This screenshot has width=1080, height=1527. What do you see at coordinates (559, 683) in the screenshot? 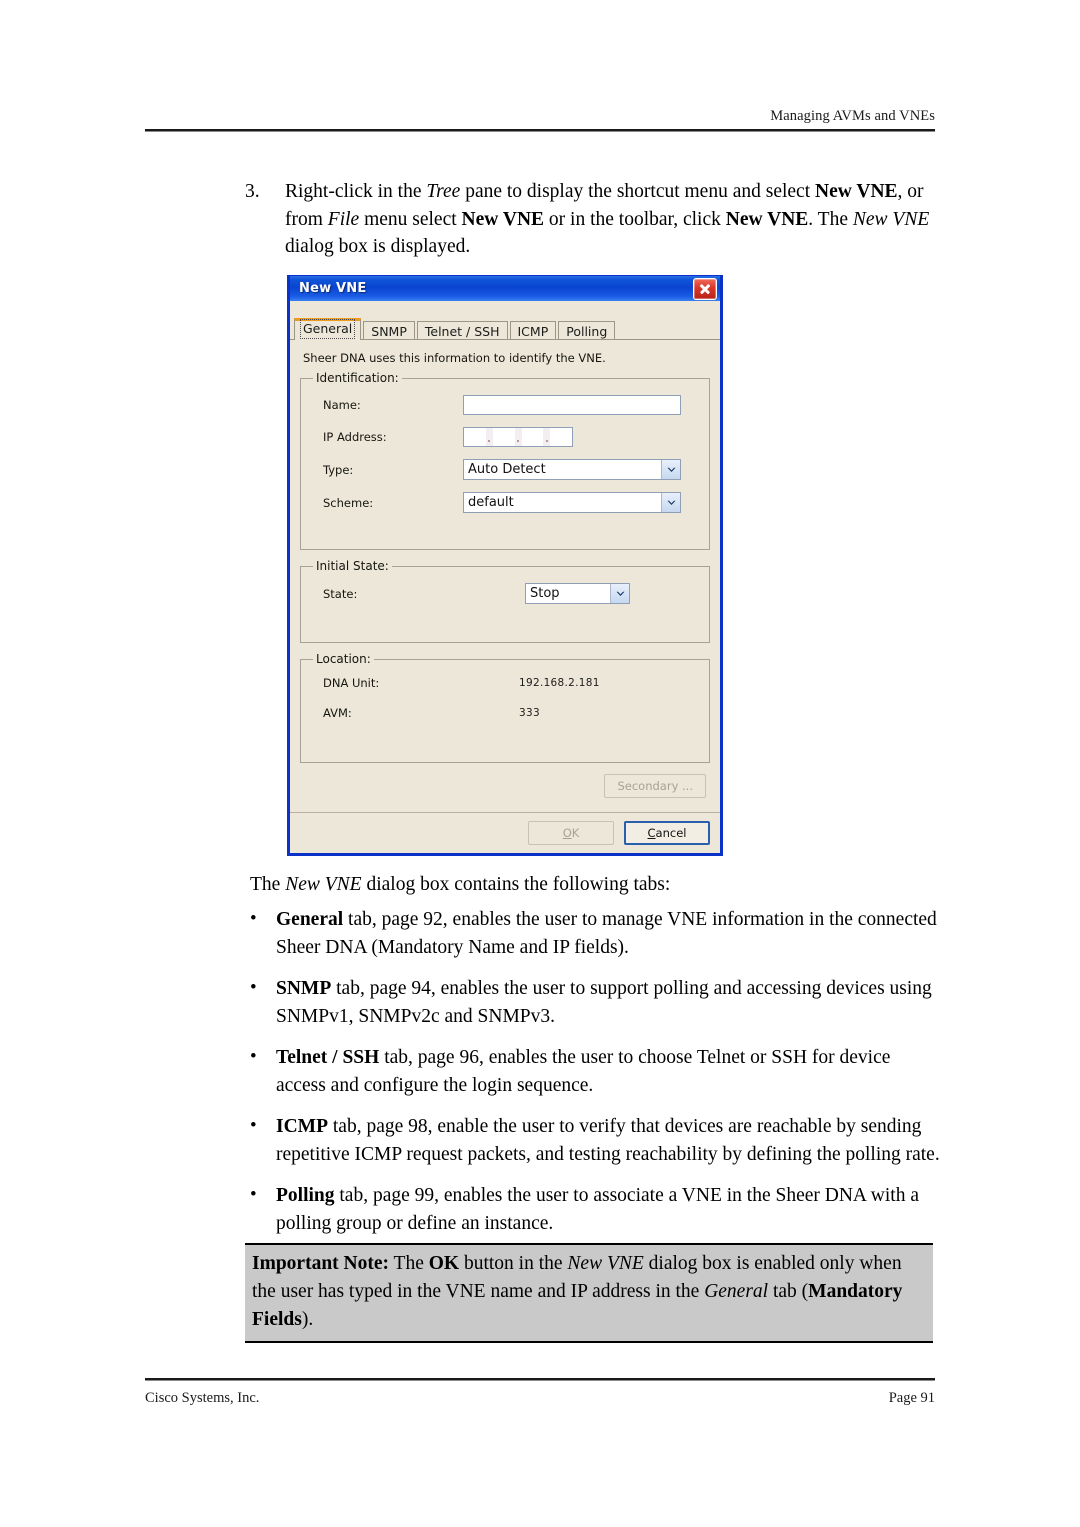
I see `dna-unit-value: 192.168.2.181` at bounding box center [559, 683].